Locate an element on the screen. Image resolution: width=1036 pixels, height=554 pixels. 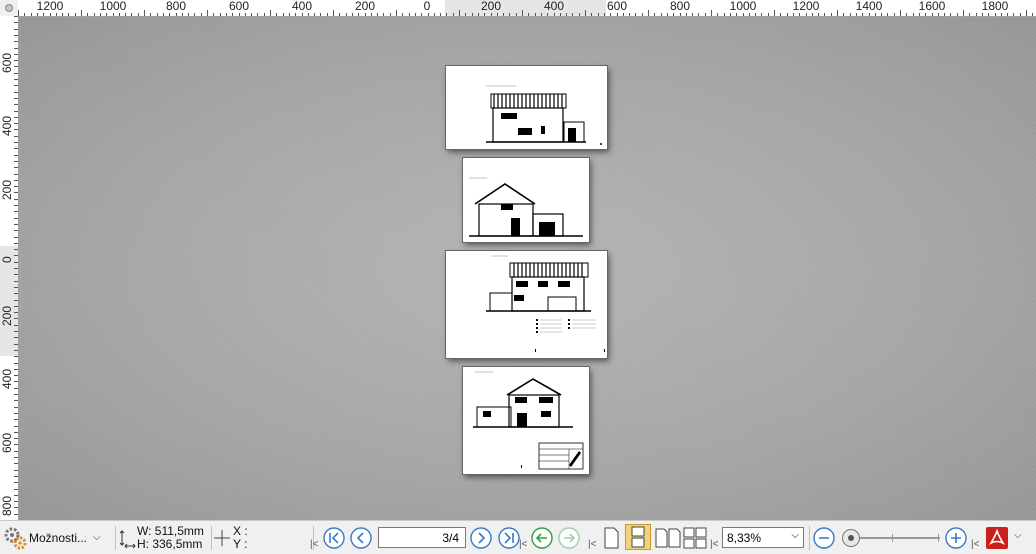
last-page-icon is located at coordinates (509, 537).